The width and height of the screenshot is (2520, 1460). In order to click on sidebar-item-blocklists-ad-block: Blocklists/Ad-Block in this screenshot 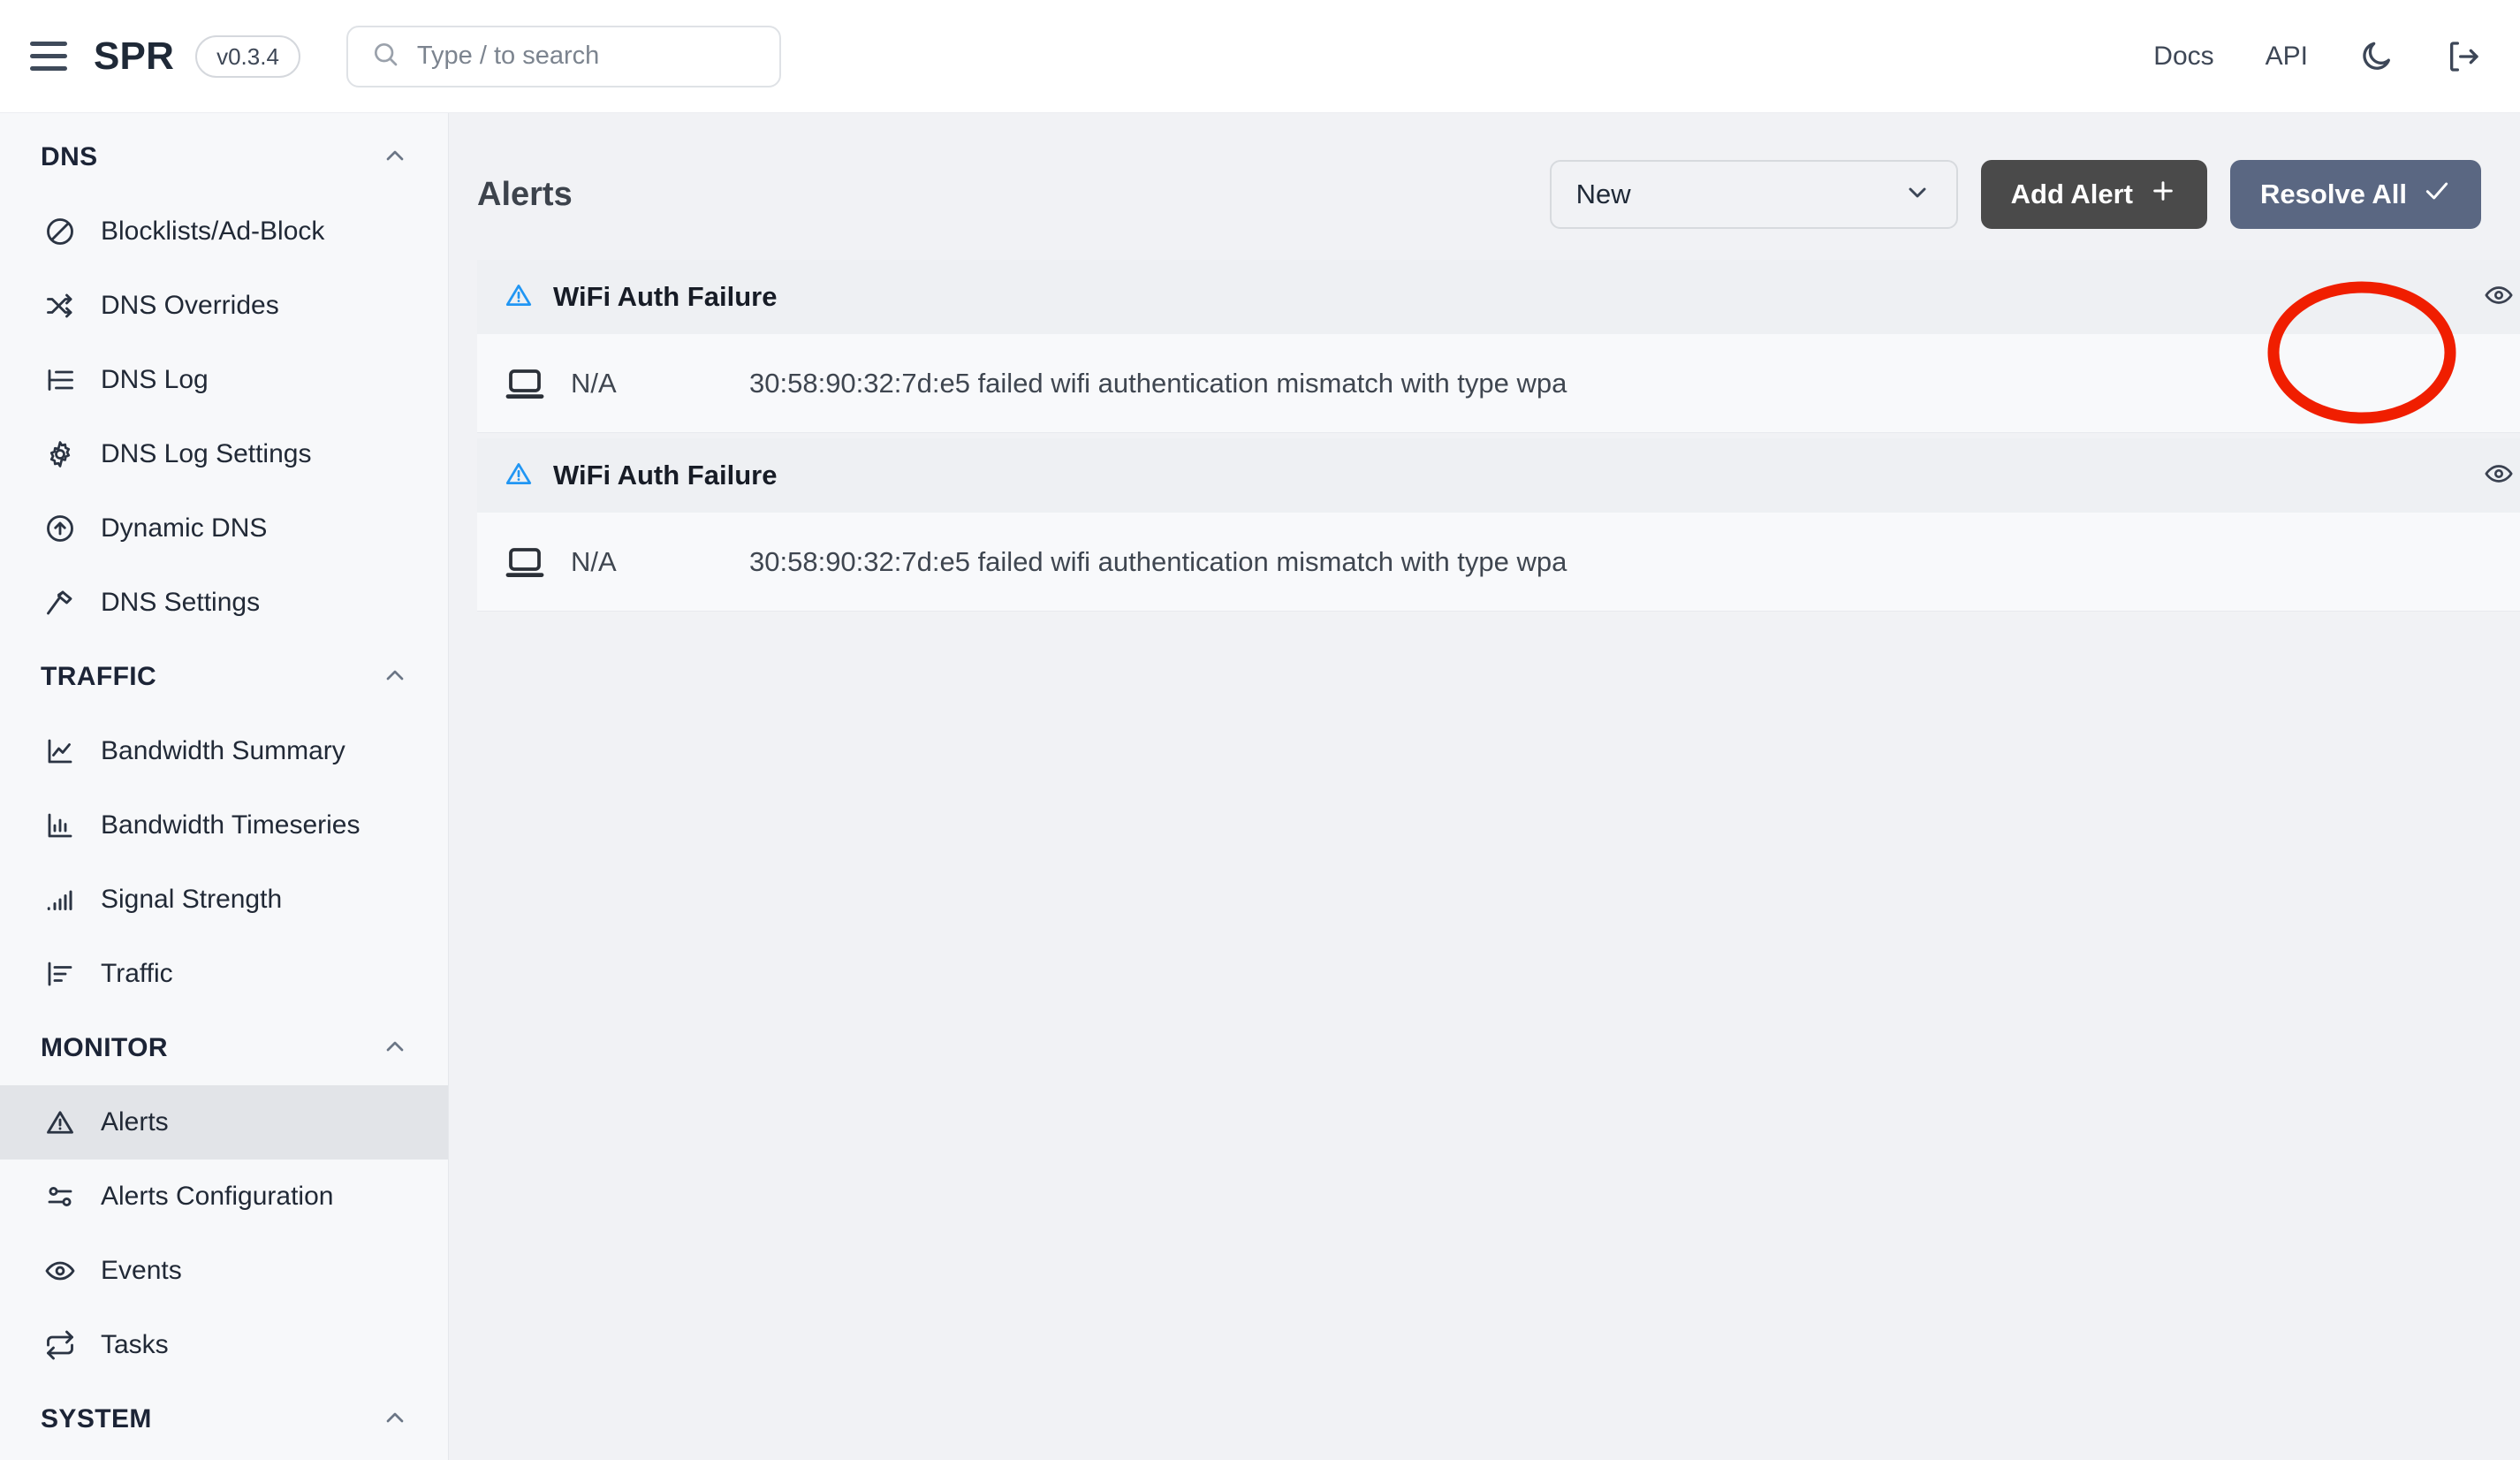, I will do `click(224, 231)`.